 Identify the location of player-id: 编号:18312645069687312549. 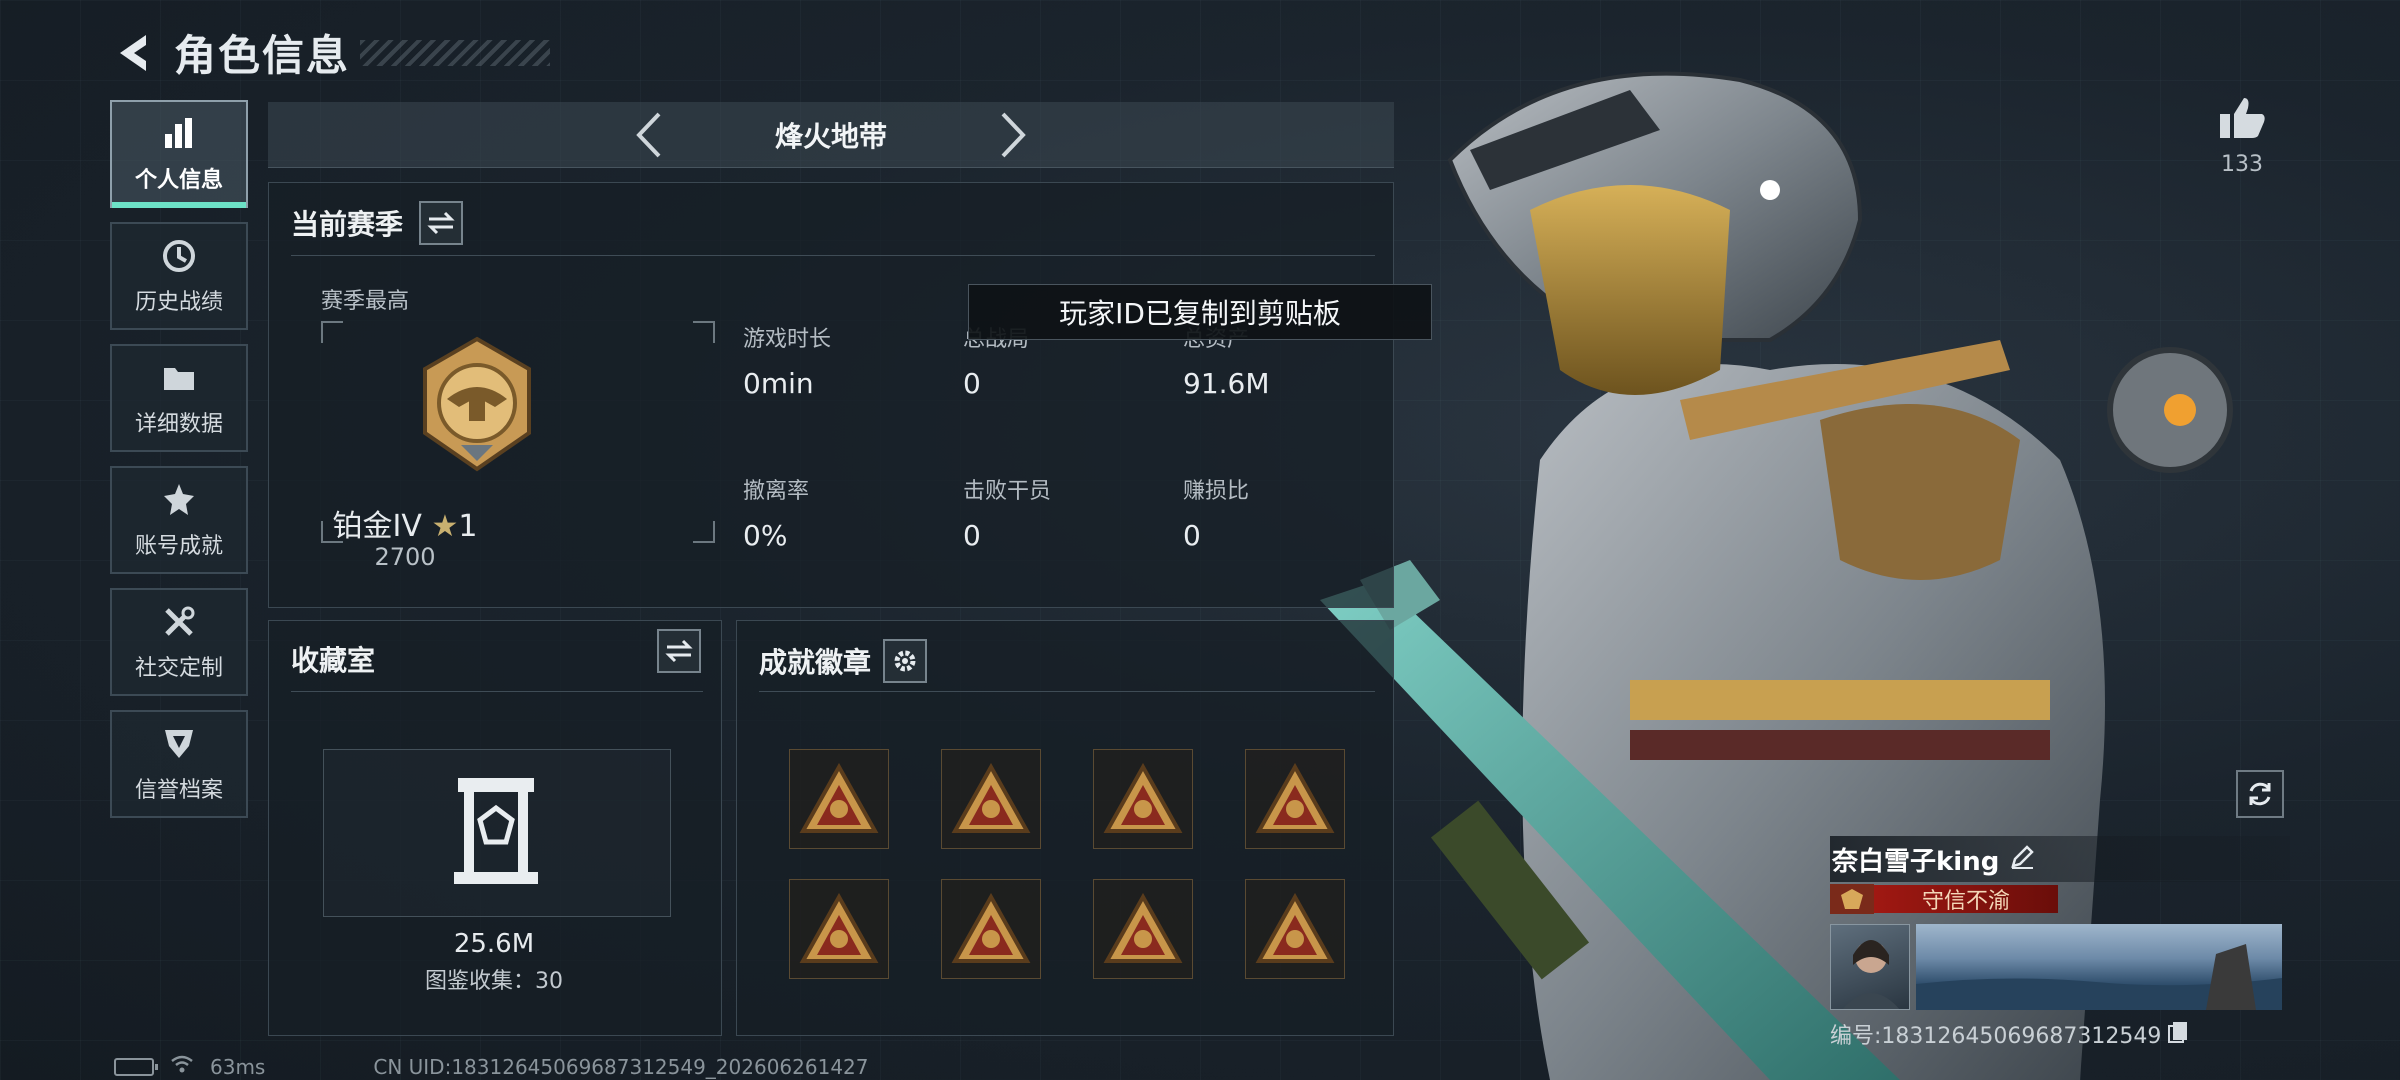
(1996, 1036).